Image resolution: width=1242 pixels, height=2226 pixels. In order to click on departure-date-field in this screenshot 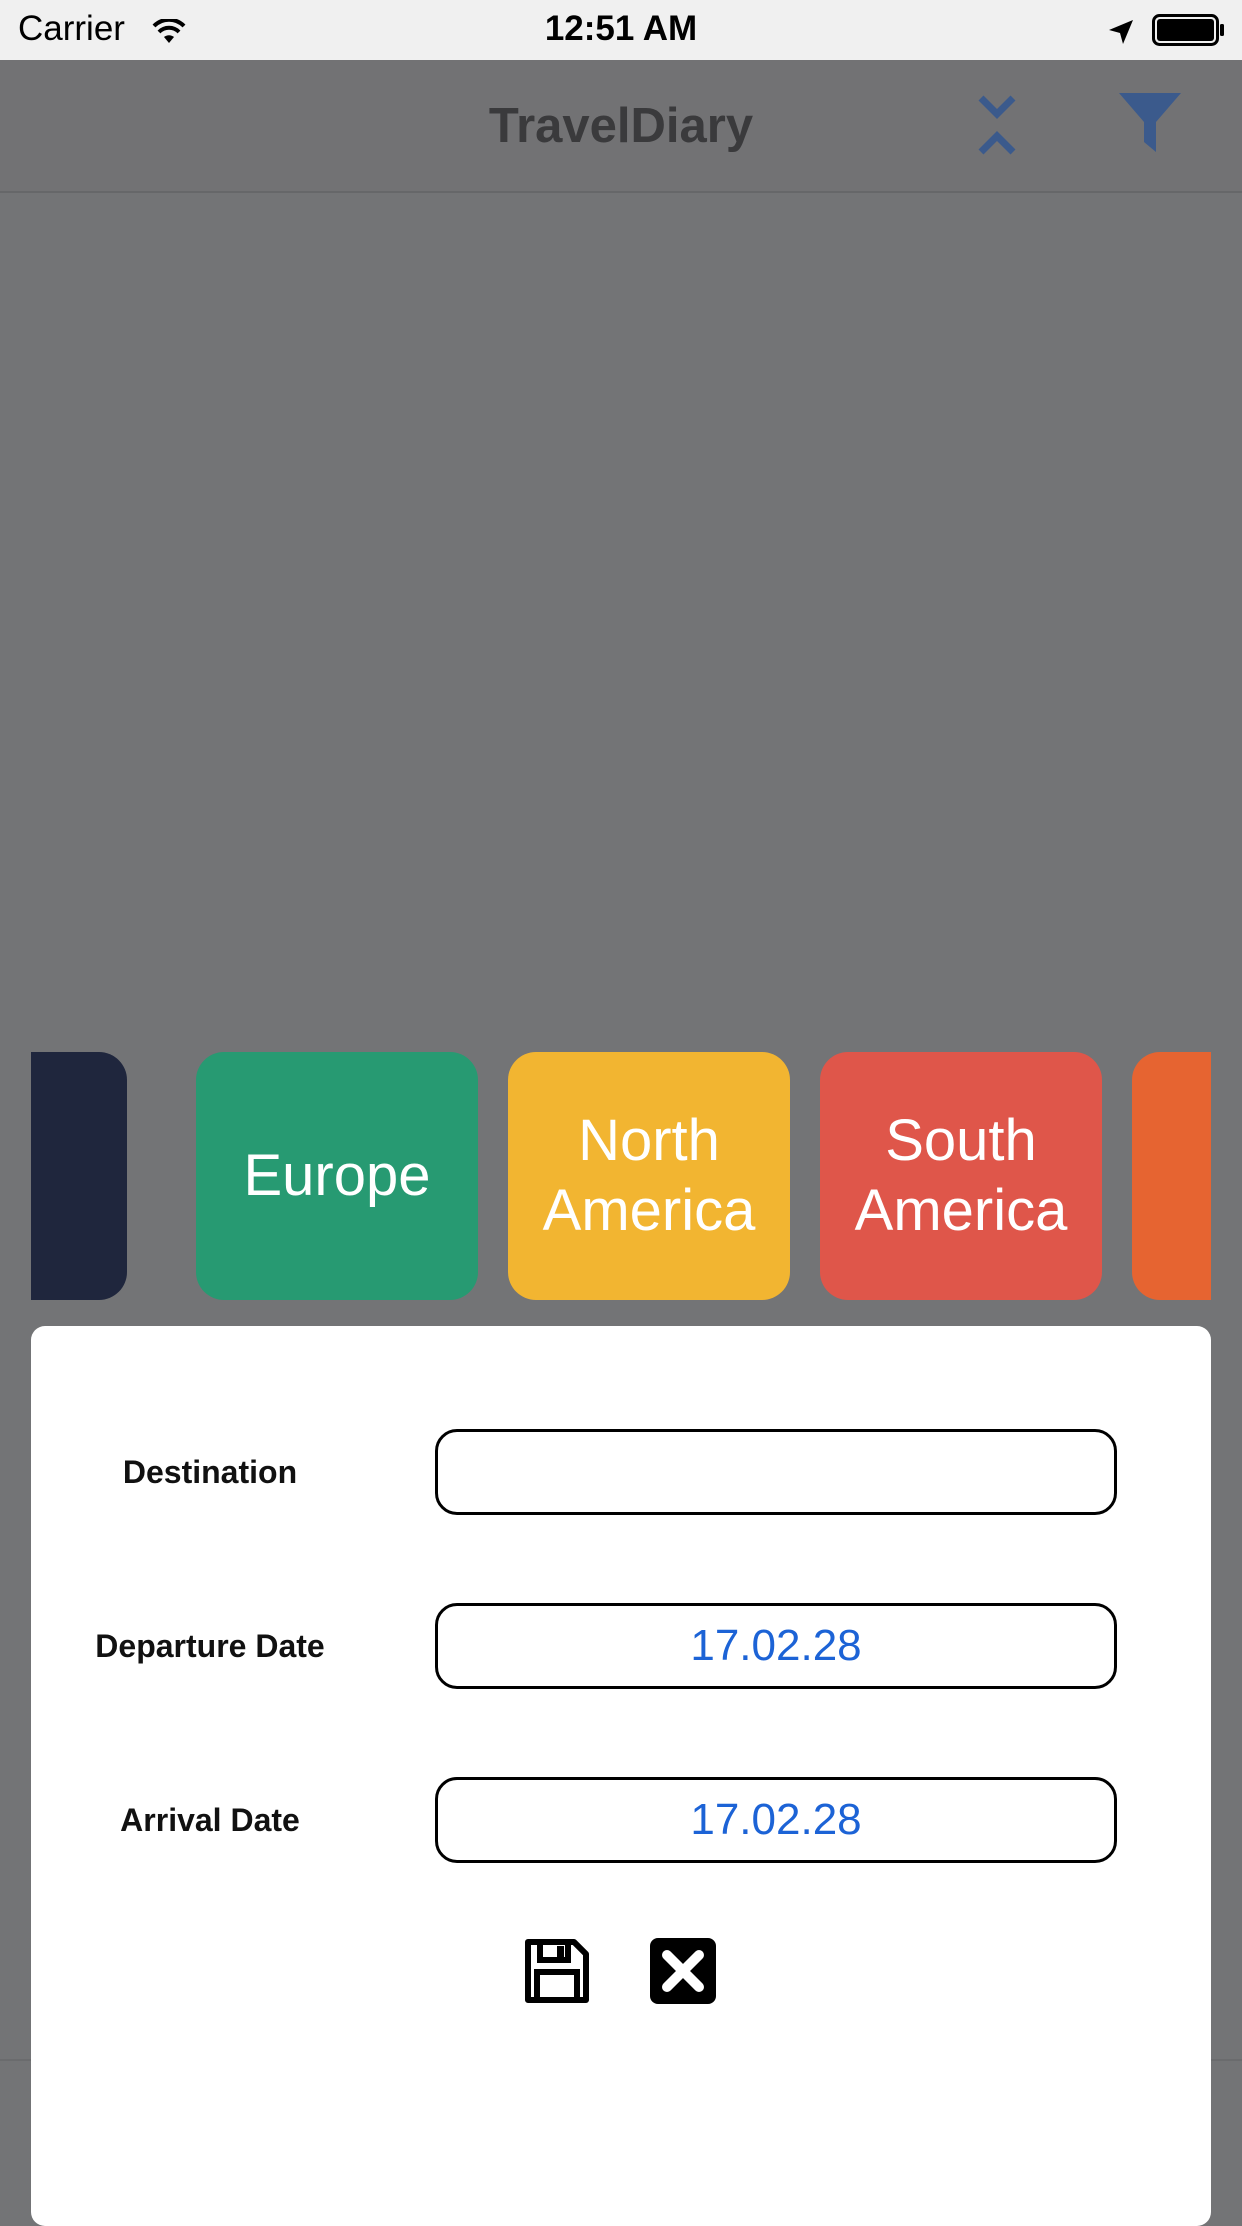, I will do `click(776, 1646)`.